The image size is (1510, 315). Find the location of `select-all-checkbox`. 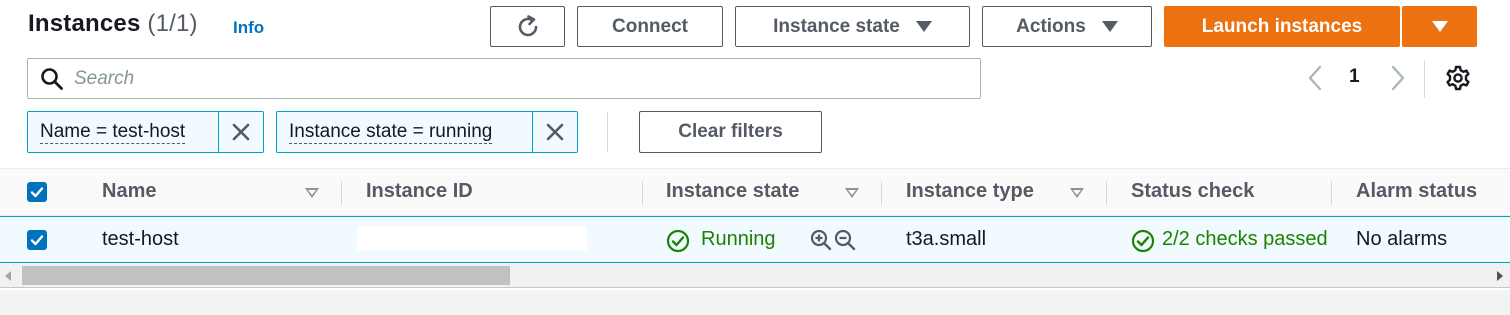

select-all-checkbox is located at coordinates (37, 192).